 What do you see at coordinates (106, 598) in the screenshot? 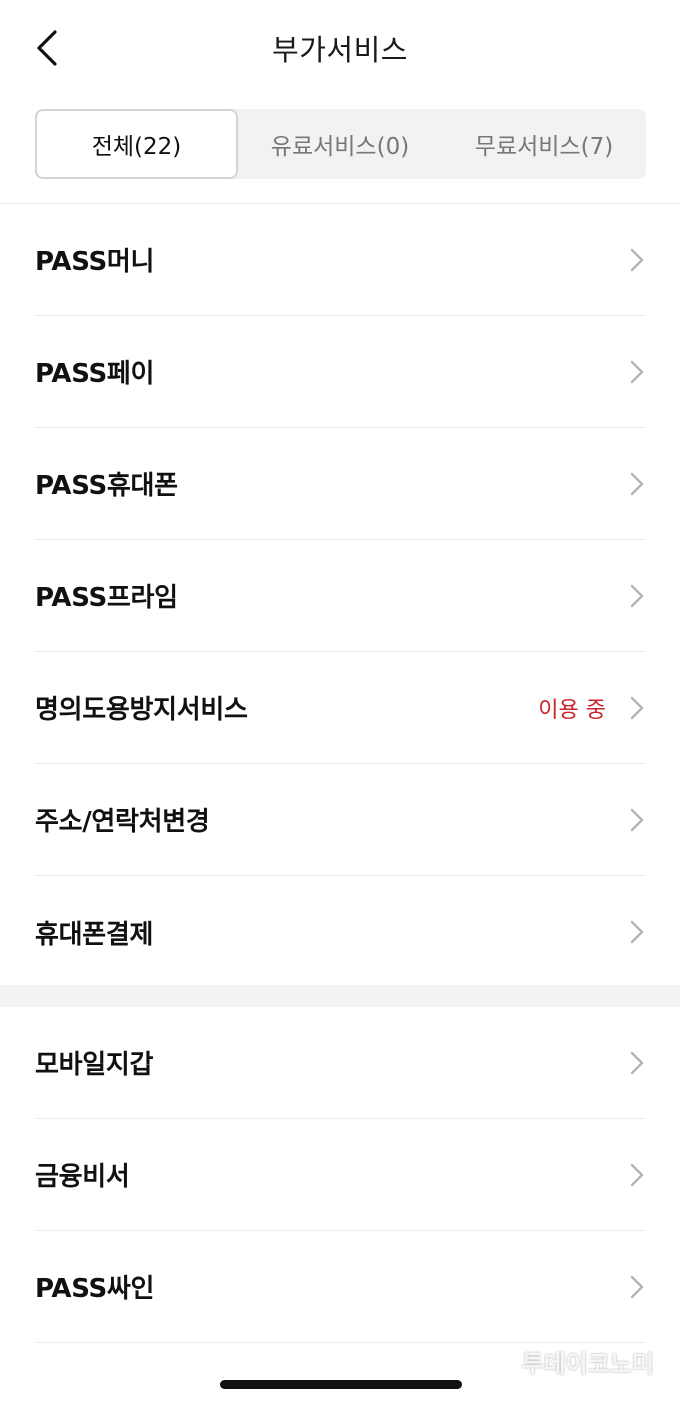
I see `list-item-label: PASS프라임` at bounding box center [106, 598].